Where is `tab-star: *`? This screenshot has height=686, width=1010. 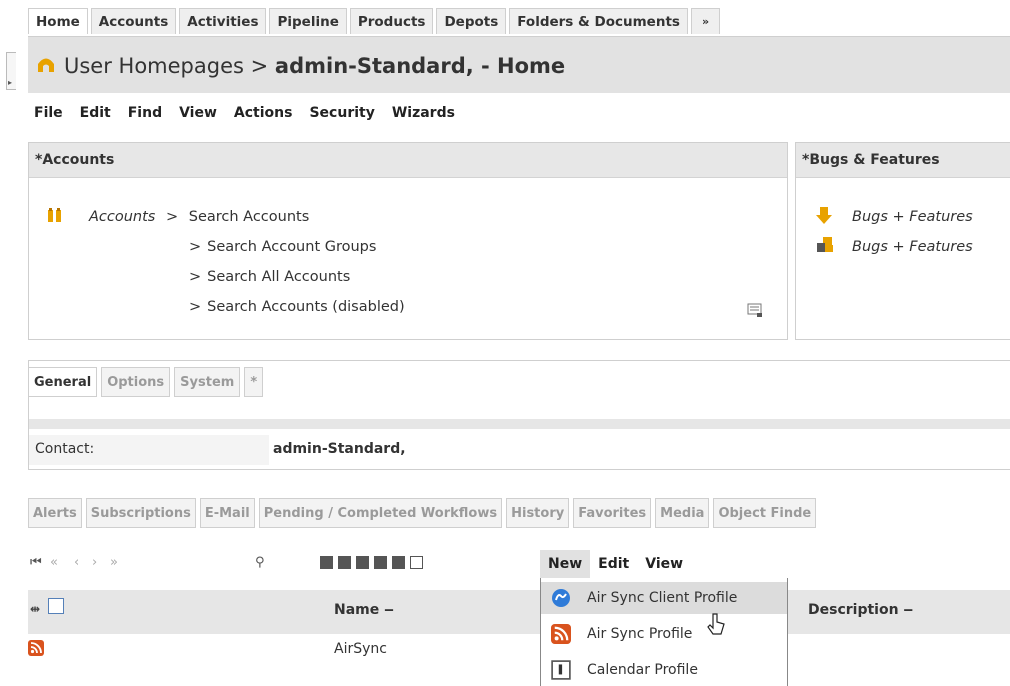
tab-star: * is located at coordinates (254, 382).